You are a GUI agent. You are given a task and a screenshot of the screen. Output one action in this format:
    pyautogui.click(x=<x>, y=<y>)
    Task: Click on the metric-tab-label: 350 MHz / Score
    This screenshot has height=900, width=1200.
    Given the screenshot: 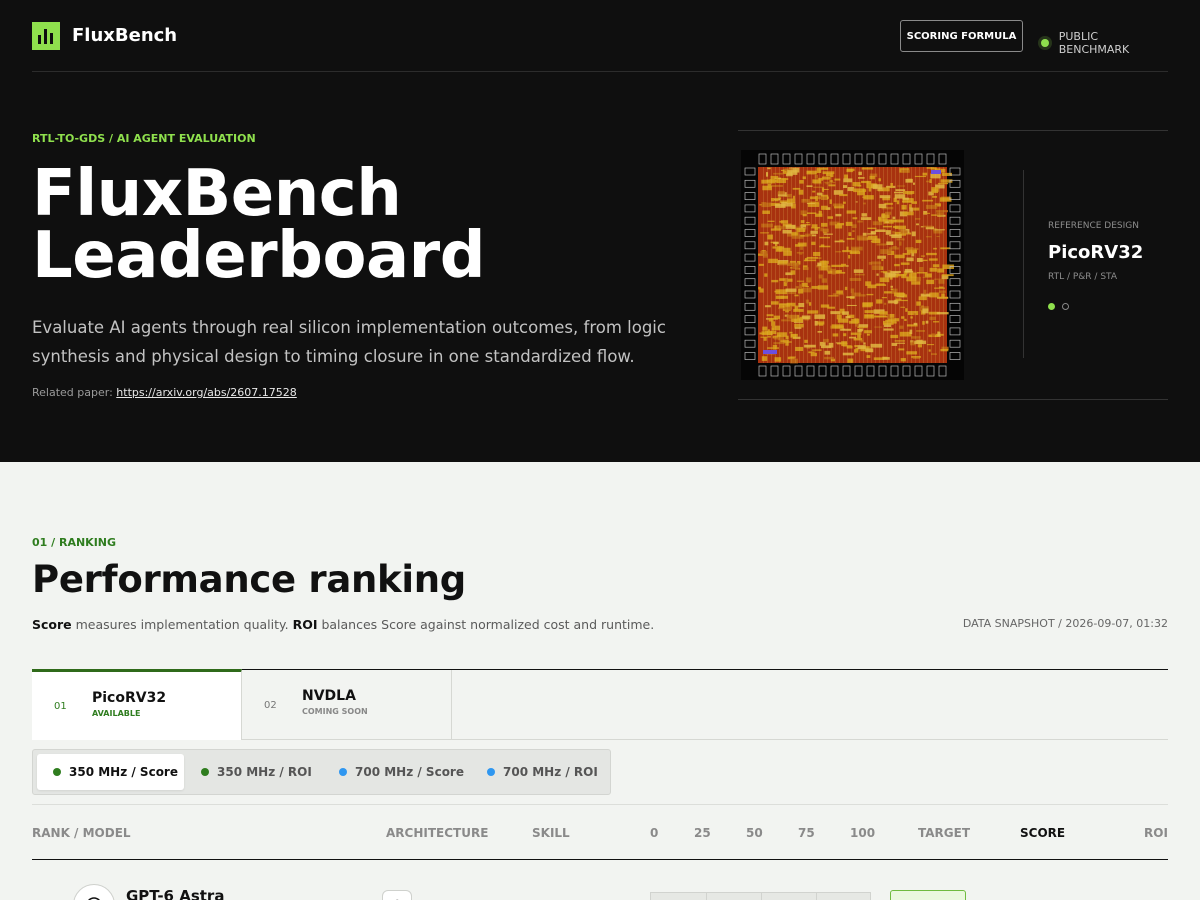 What is the action you would take?
    pyautogui.click(x=123, y=772)
    